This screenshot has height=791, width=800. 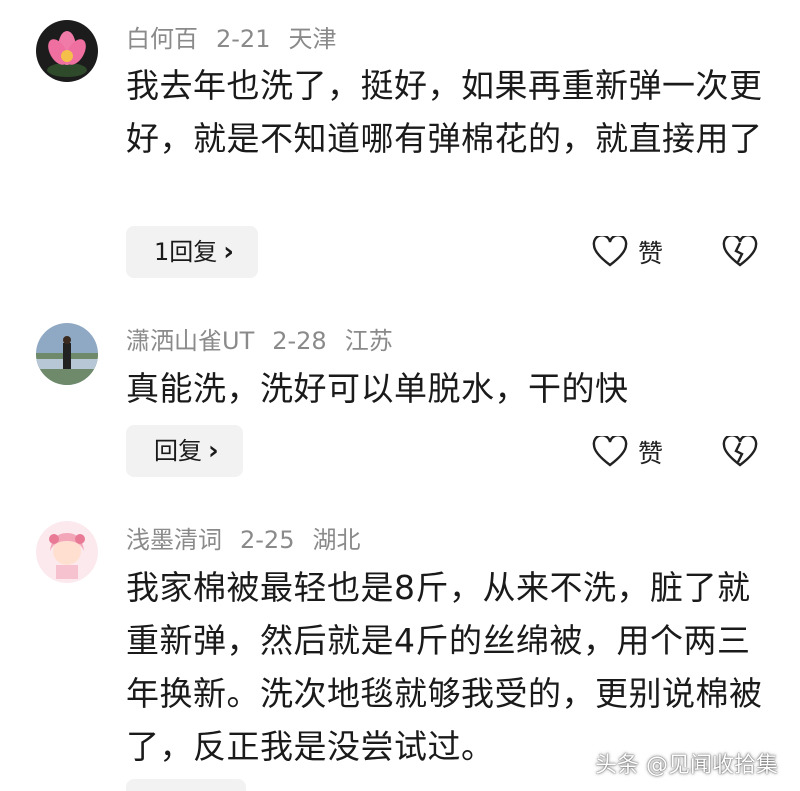 I want to click on reply-button: 回复 ›, so click(x=184, y=451).